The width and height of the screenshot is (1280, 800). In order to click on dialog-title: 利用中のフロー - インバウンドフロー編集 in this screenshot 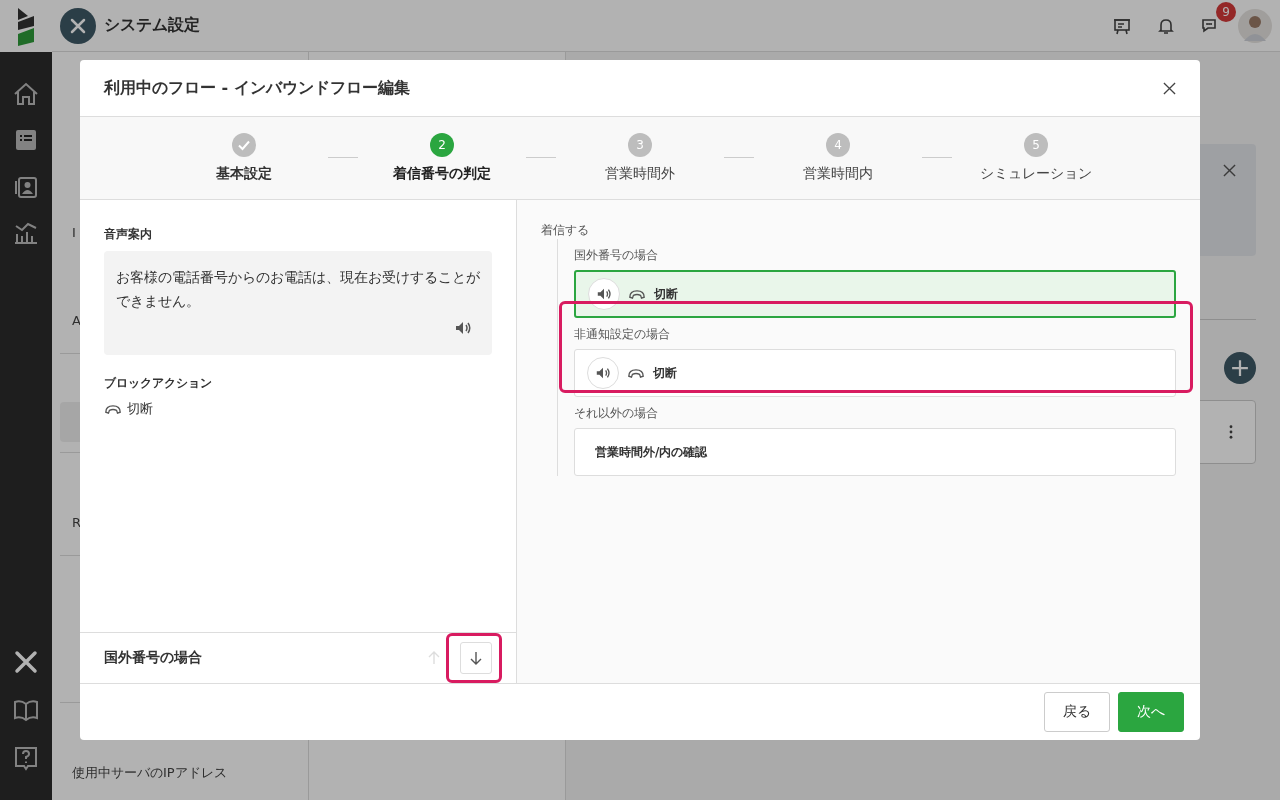, I will do `click(257, 88)`.